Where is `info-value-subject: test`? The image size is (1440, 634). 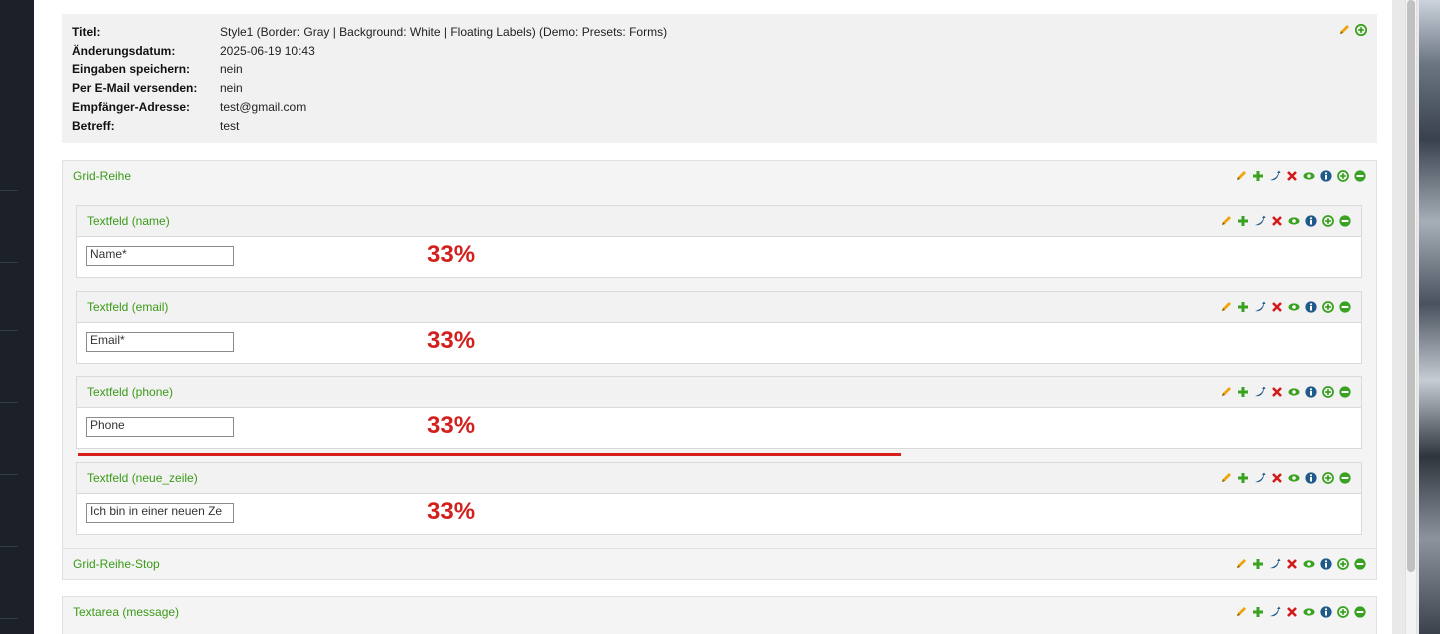 info-value-subject: test is located at coordinates (230, 125).